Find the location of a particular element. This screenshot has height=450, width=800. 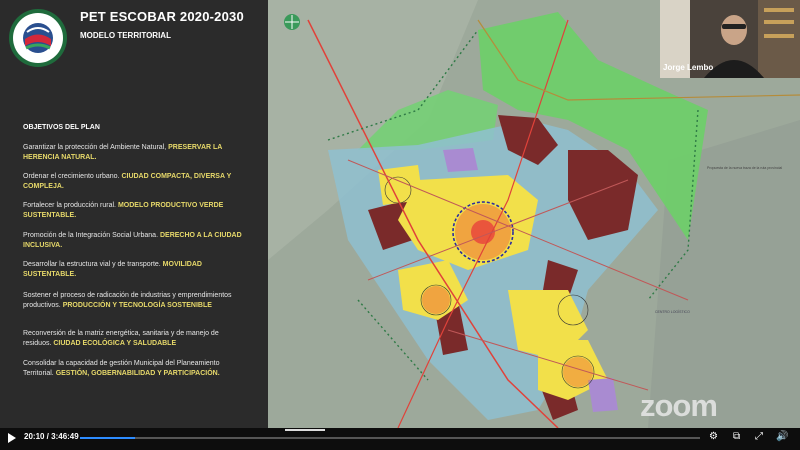

settings-icon: ⚙ is located at coordinates (713, 437).